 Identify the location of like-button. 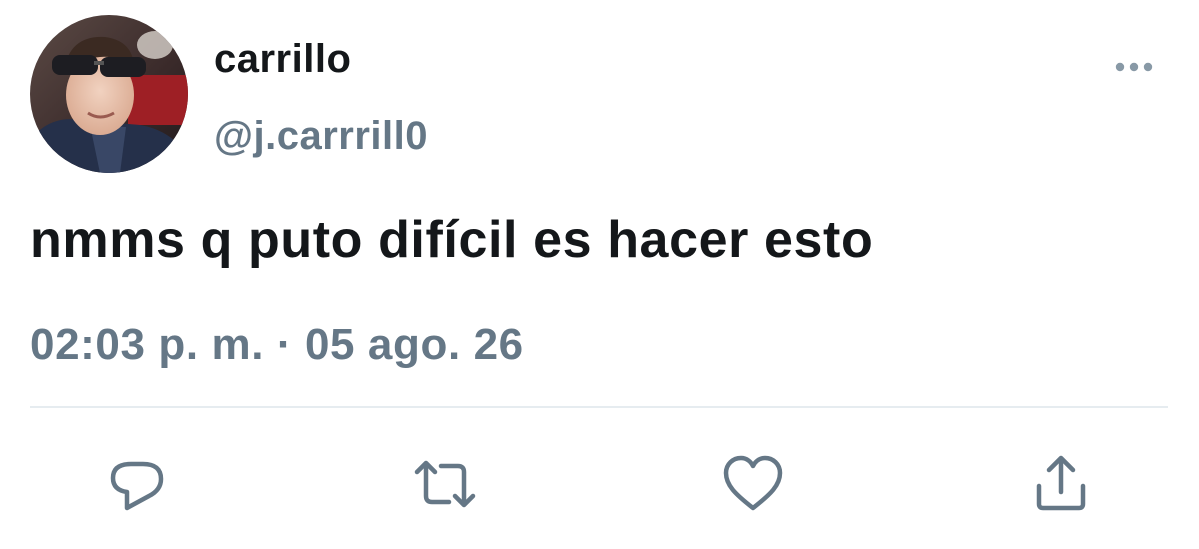
(753, 484).